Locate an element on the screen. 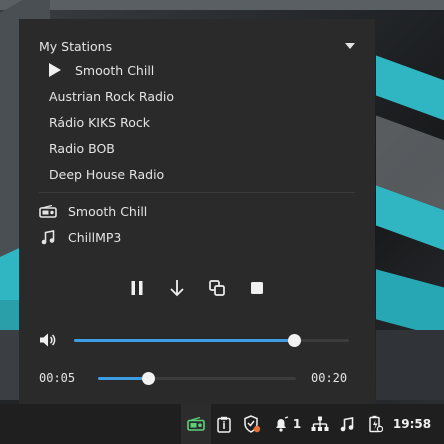 This screenshot has width=444, height=444. station-item-radio-kiks-rock: Rádio KIKS Rock is located at coordinates (99, 122).